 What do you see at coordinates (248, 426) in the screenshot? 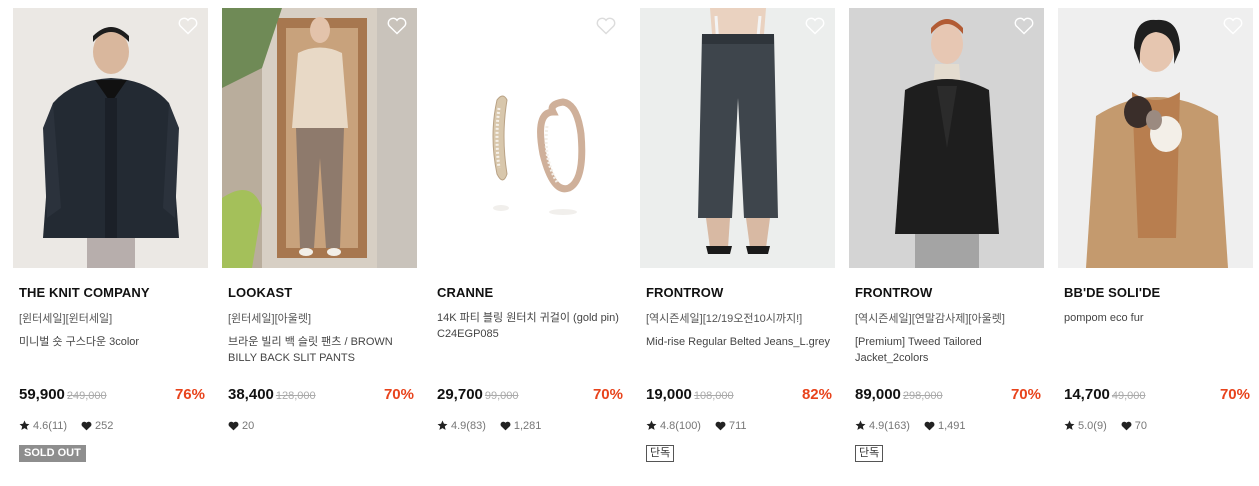
I see `like-count: 20` at bounding box center [248, 426].